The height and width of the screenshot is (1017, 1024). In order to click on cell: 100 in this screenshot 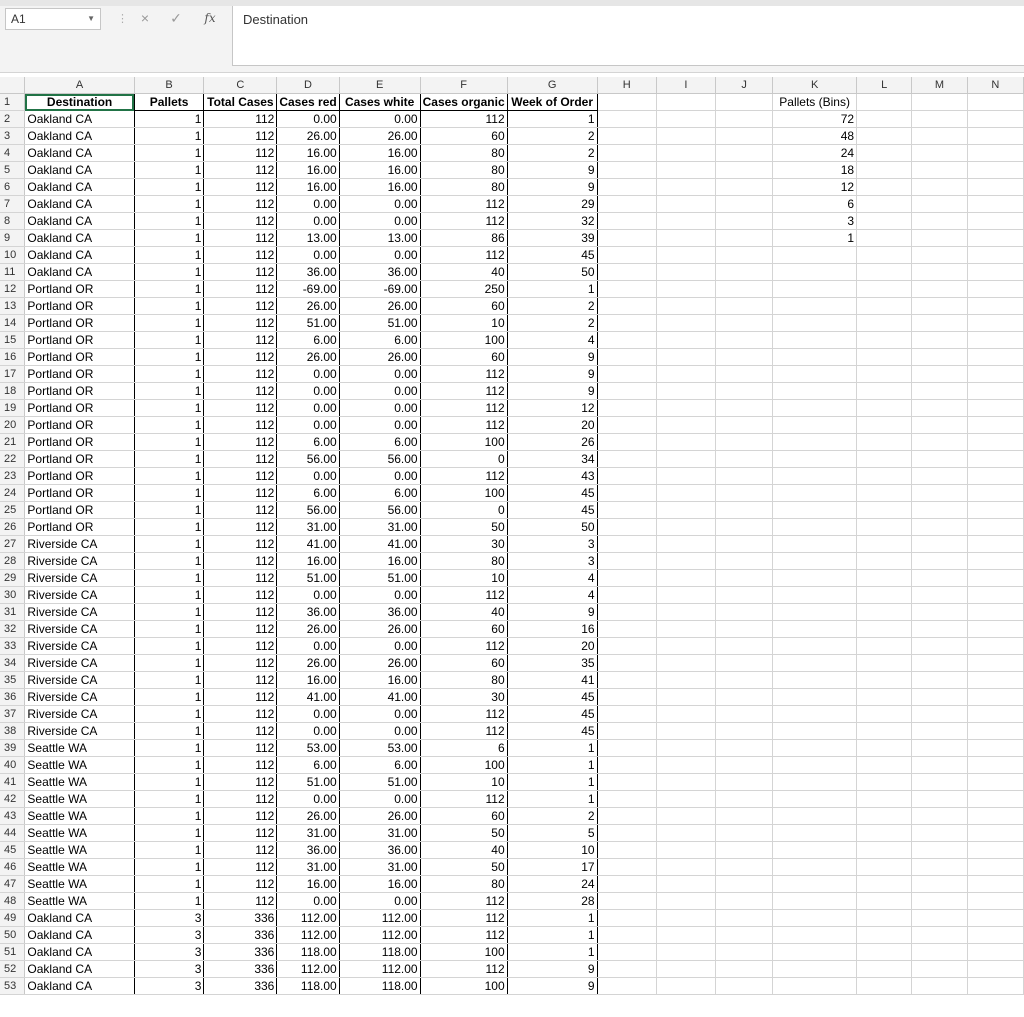, I will do `click(463, 952)`.